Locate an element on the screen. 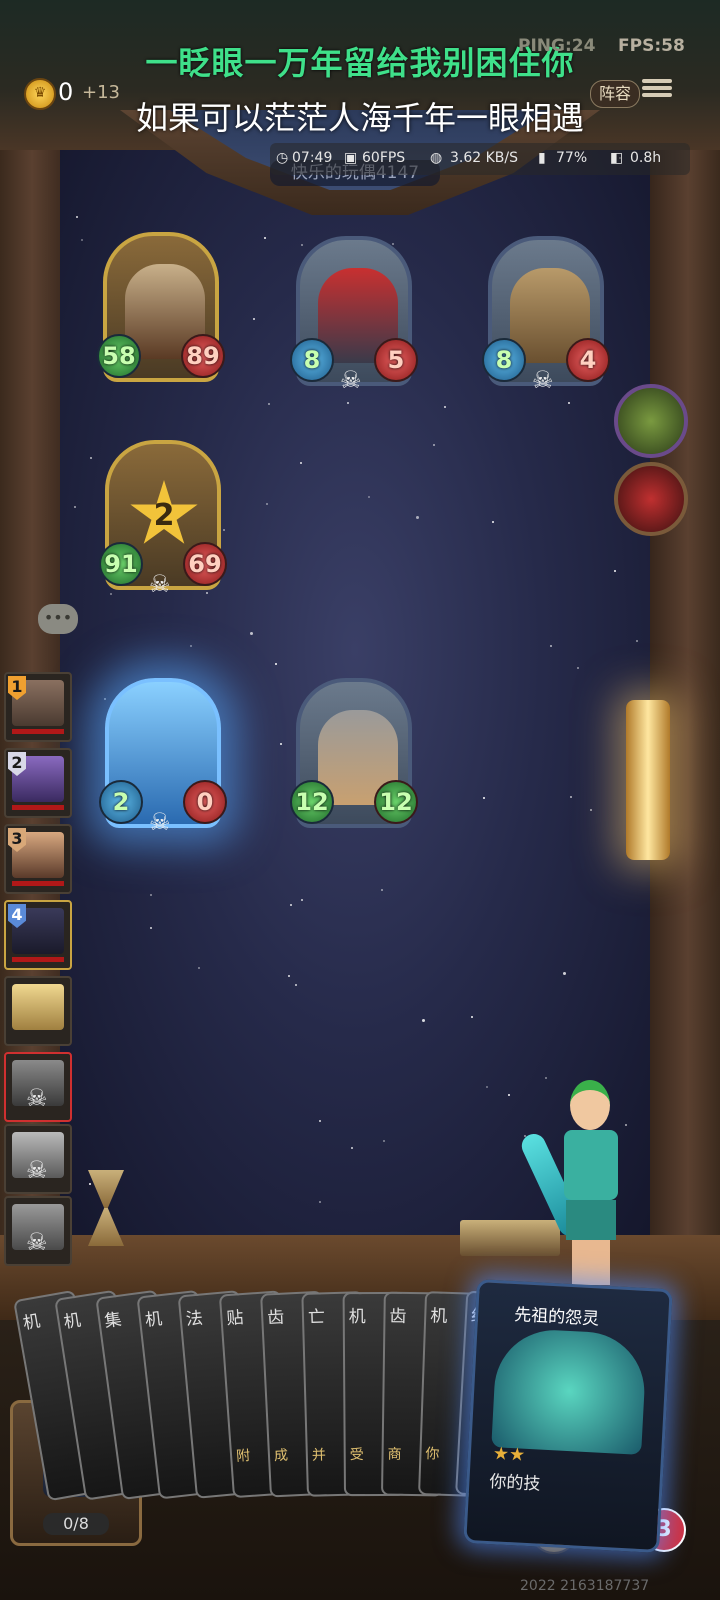 Image resolution: width=720 pixels, height=1600 pixels. minion-health: 89 is located at coordinates (203, 356).